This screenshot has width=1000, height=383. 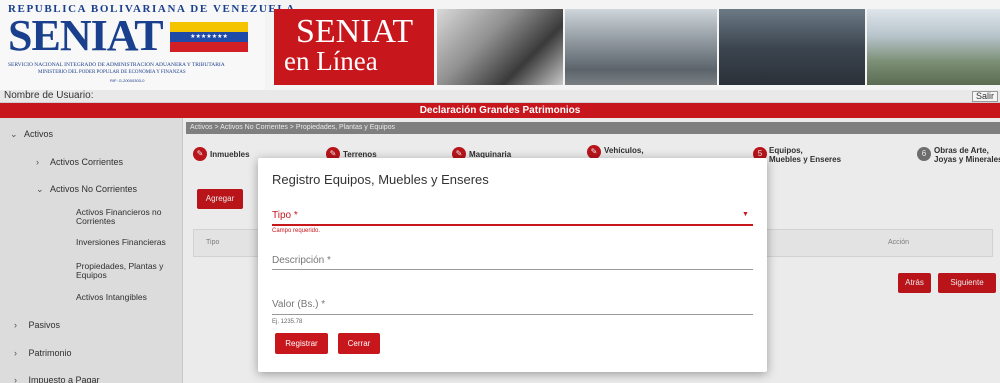 What do you see at coordinates (331, 61) in the screenshot?
I see `enlinea-subtitle: en Línea` at bounding box center [331, 61].